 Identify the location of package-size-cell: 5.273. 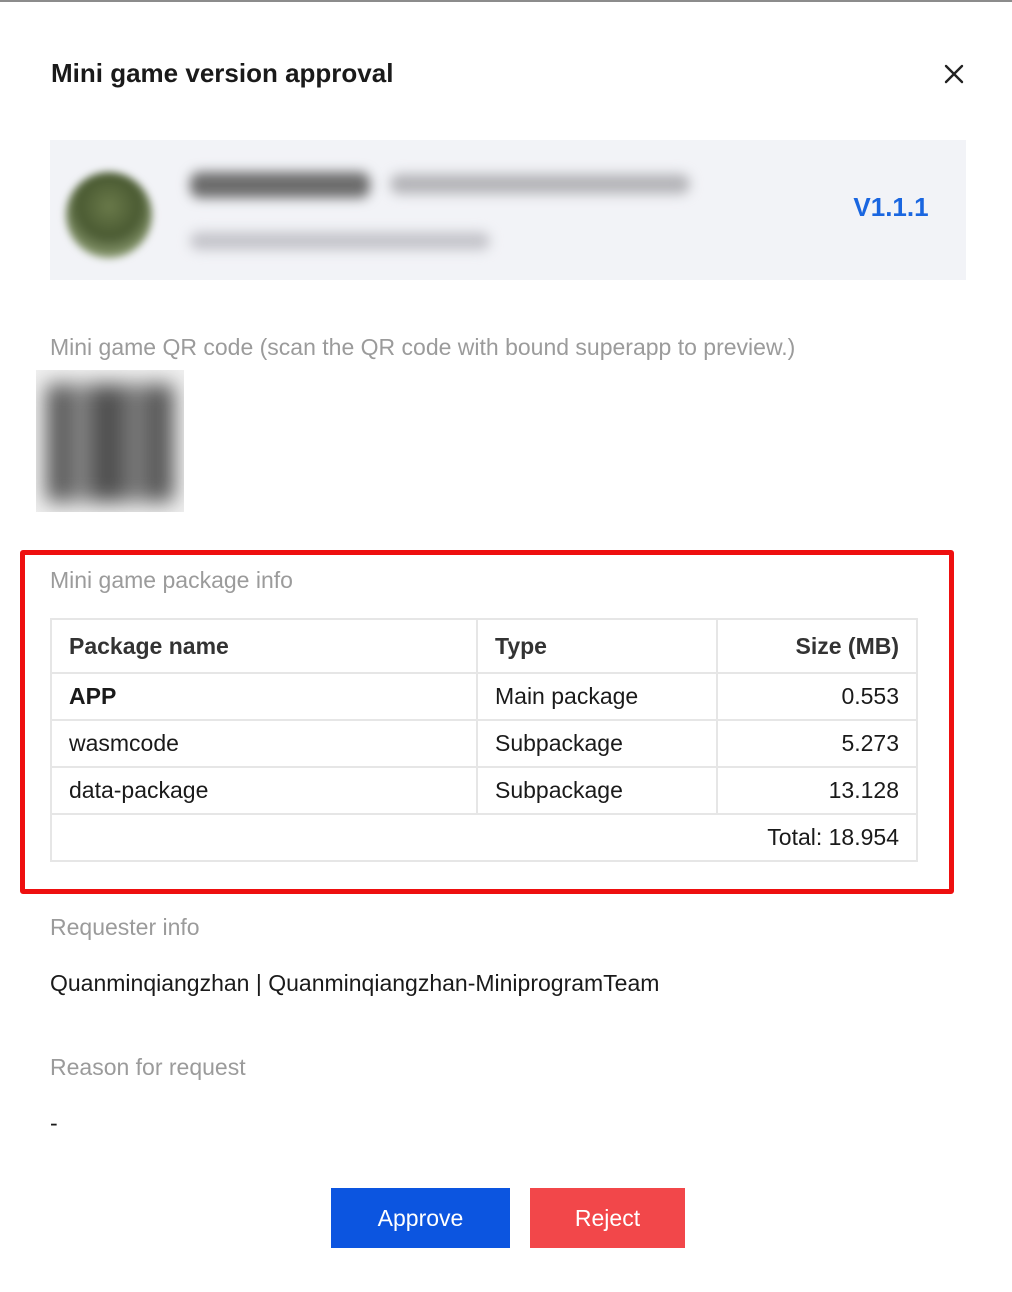
(817, 743).